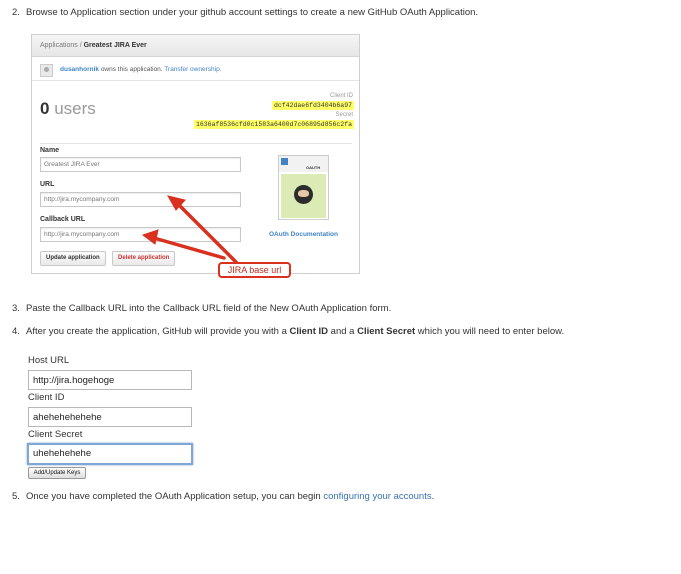 This screenshot has height=574, width=681. Describe the element at coordinates (189, 229) in the screenshot. I see `annotation-arrows` at that location.